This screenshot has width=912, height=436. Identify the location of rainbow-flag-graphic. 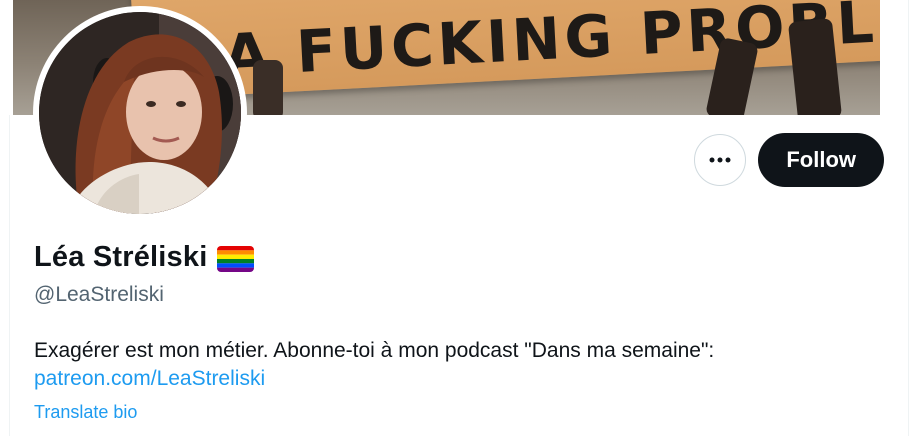
(236, 258).